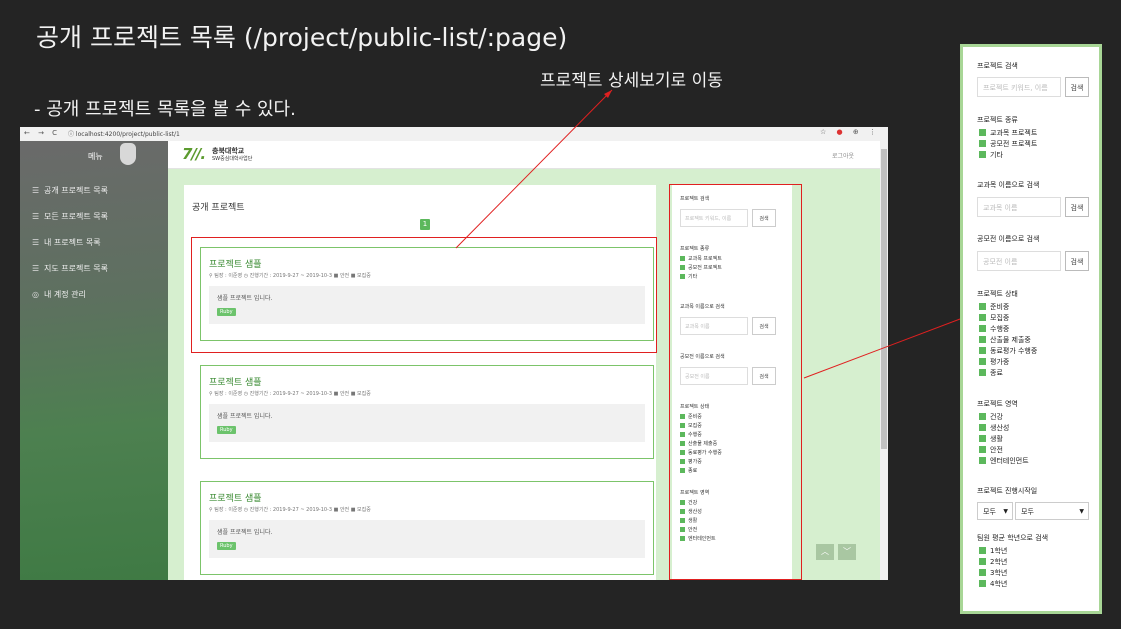  Describe the element at coordinates (1008, 351) in the screenshot. I see `zoom-status-checkbox: 동료평가 수행중` at that location.